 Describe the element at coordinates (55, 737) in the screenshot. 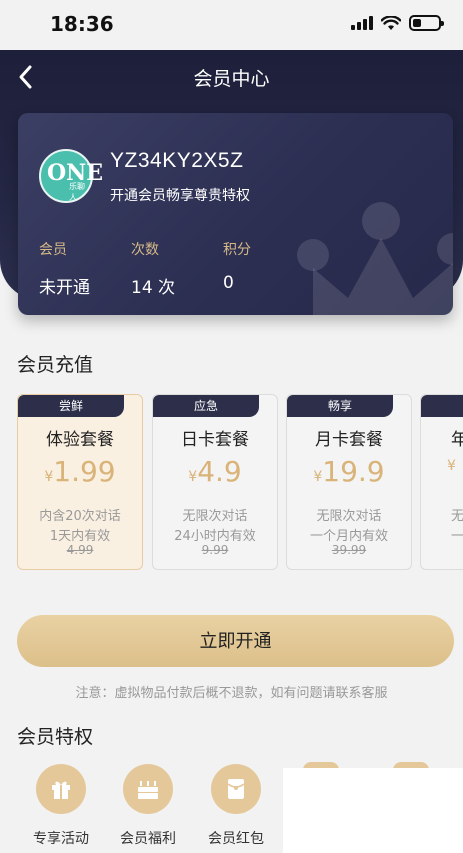

I see `privileges-section-title: 会员特权` at that location.